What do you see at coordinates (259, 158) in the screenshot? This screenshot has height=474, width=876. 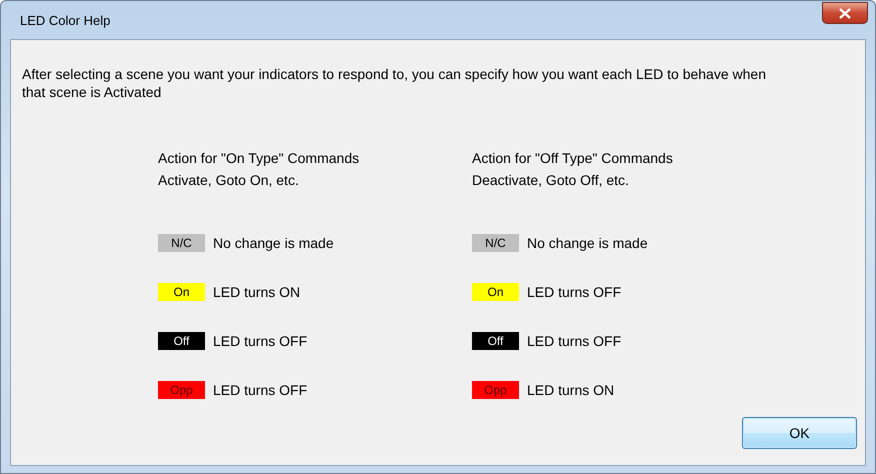 I see `column-heading: Action for "On Type" Commands` at bounding box center [259, 158].